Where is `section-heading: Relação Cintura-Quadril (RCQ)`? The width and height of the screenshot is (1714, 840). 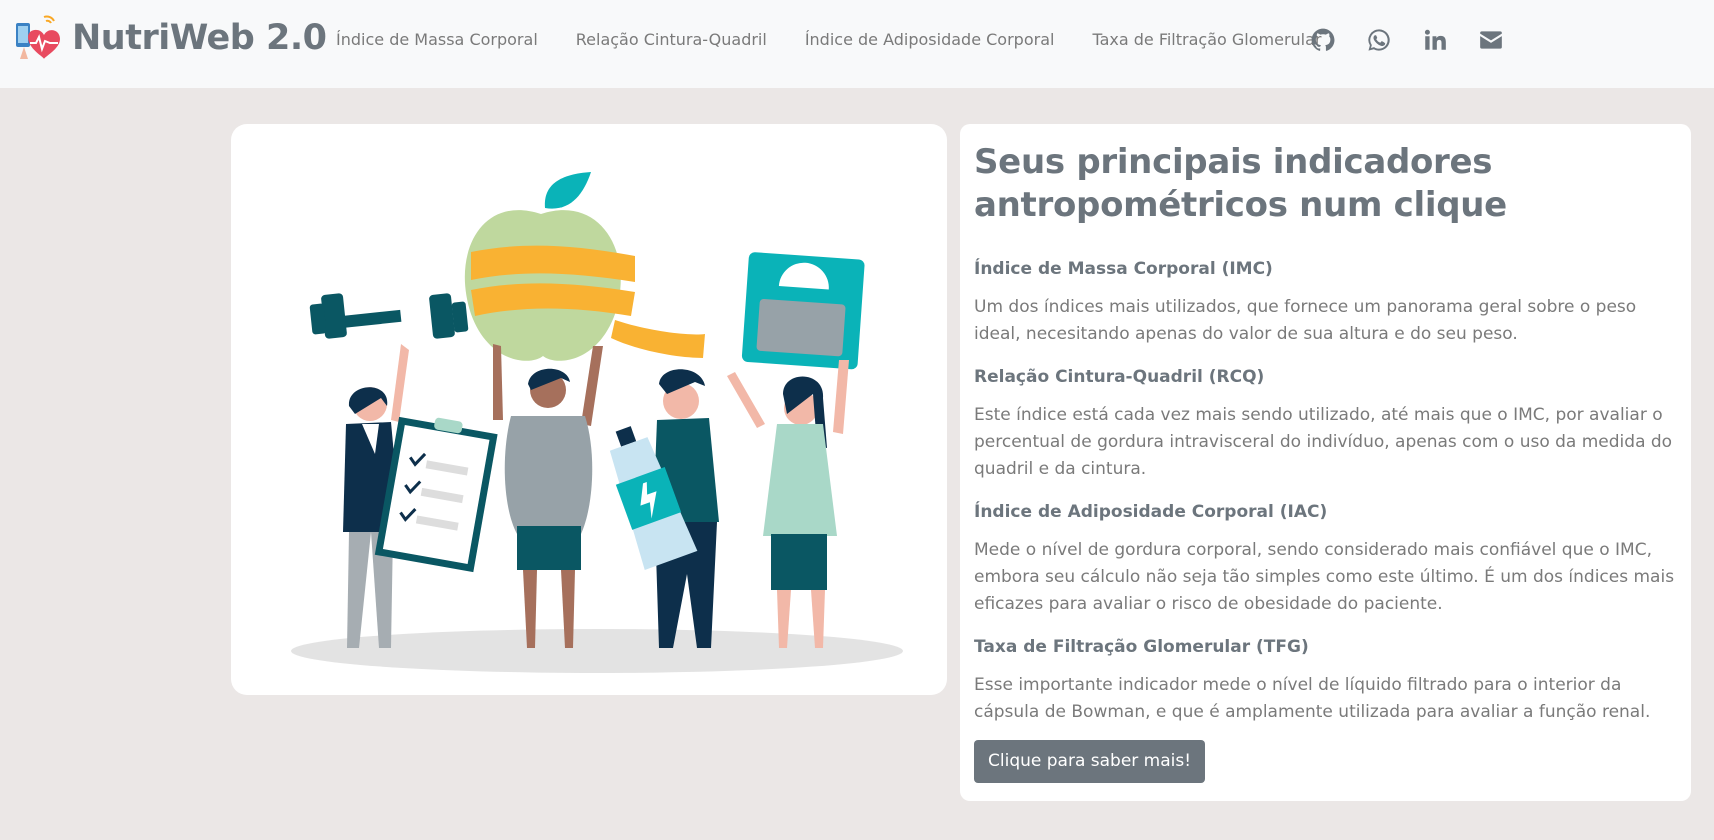
section-heading: Relação Cintura-Quadril (RCQ) is located at coordinates (1119, 377).